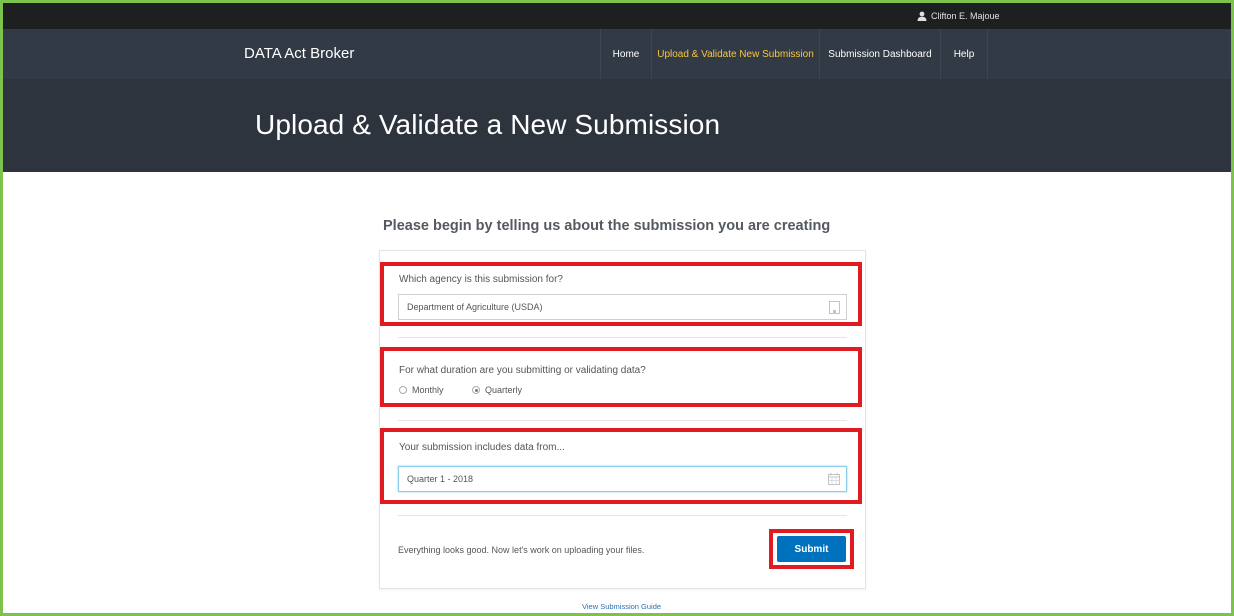 Image resolution: width=1234 pixels, height=616 pixels. What do you see at coordinates (987, 54) in the screenshot?
I see `nav-divider` at bounding box center [987, 54].